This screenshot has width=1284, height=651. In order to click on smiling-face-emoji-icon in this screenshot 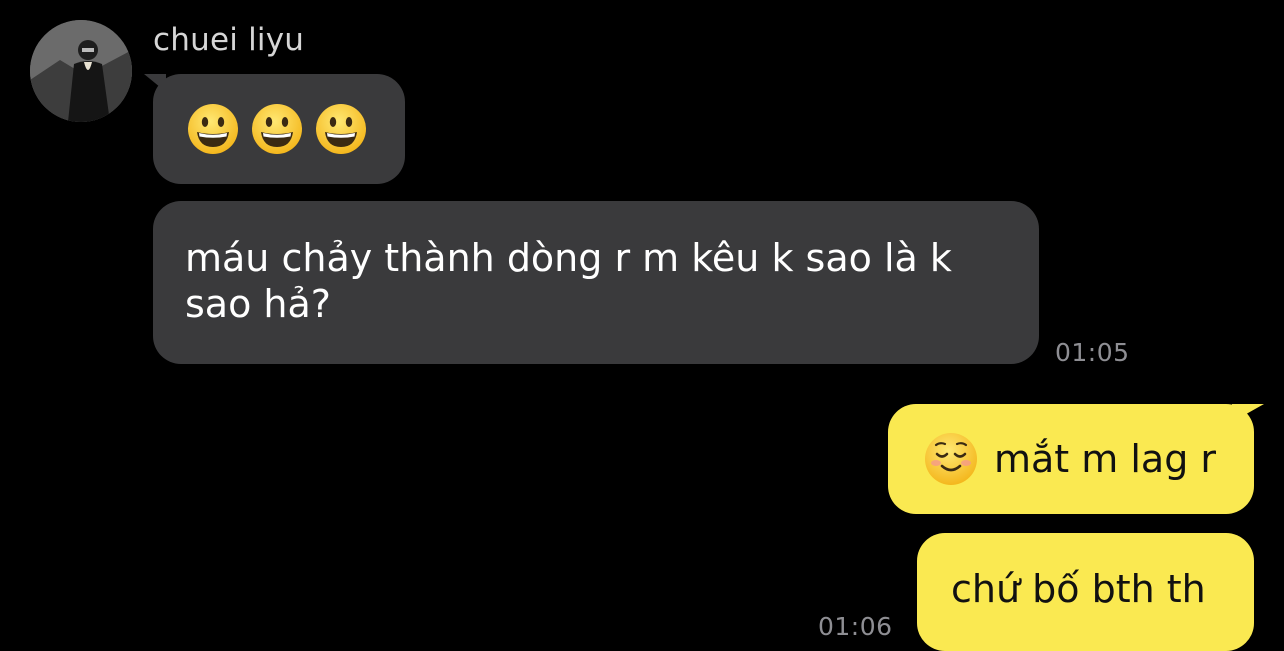, I will do `click(951, 459)`.